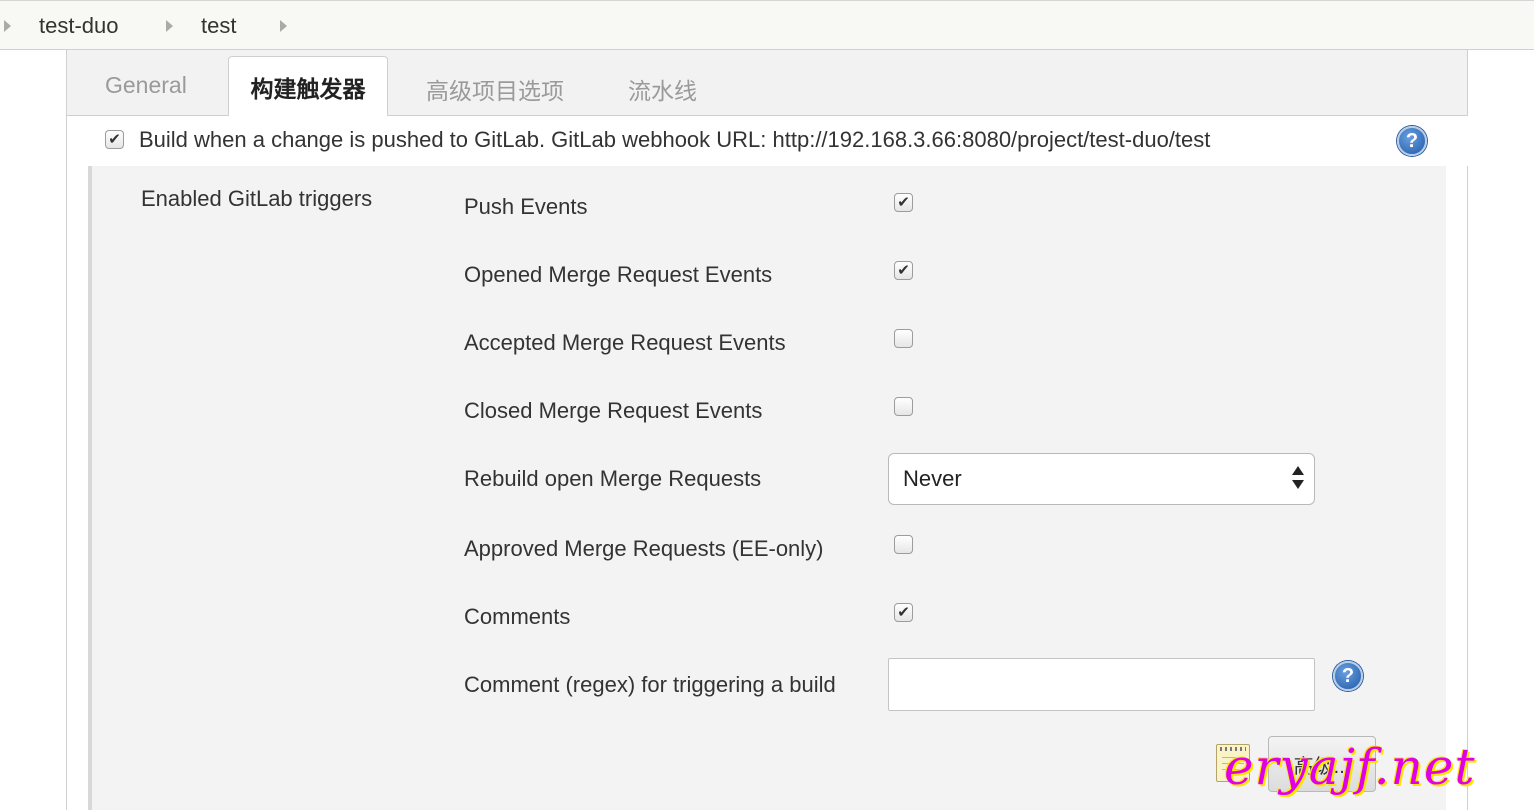 Image resolution: width=1534 pixels, height=810 pixels. Describe the element at coordinates (146, 85) in the screenshot. I see `tab-general: General` at that location.